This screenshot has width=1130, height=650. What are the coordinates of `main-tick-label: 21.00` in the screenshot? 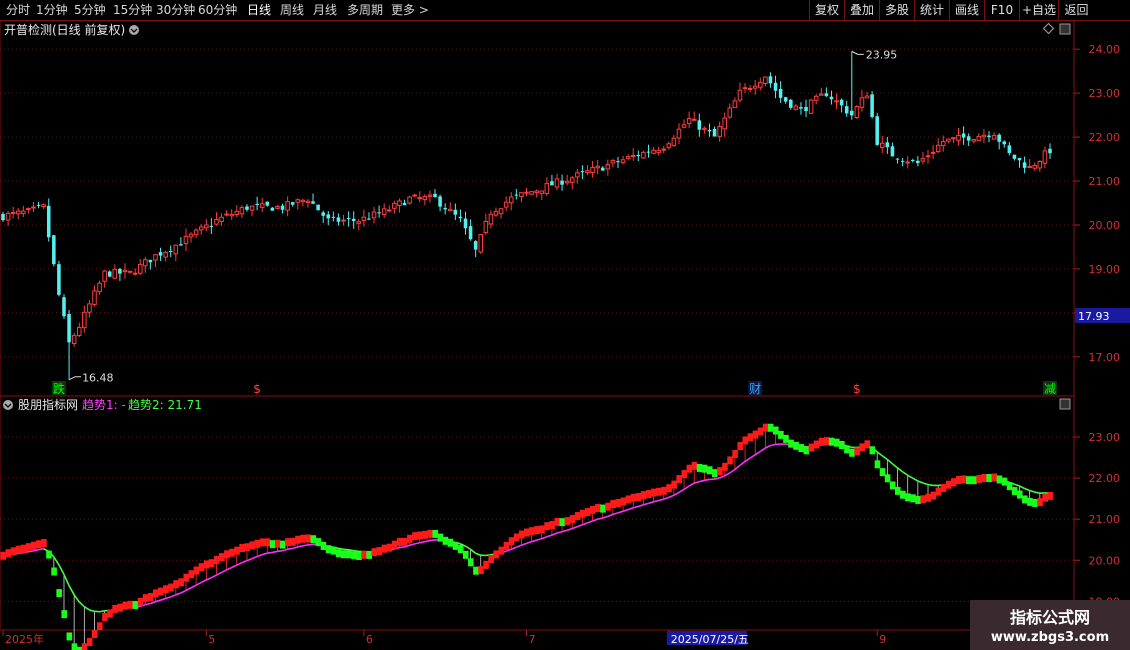 It's located at (1105, 181).